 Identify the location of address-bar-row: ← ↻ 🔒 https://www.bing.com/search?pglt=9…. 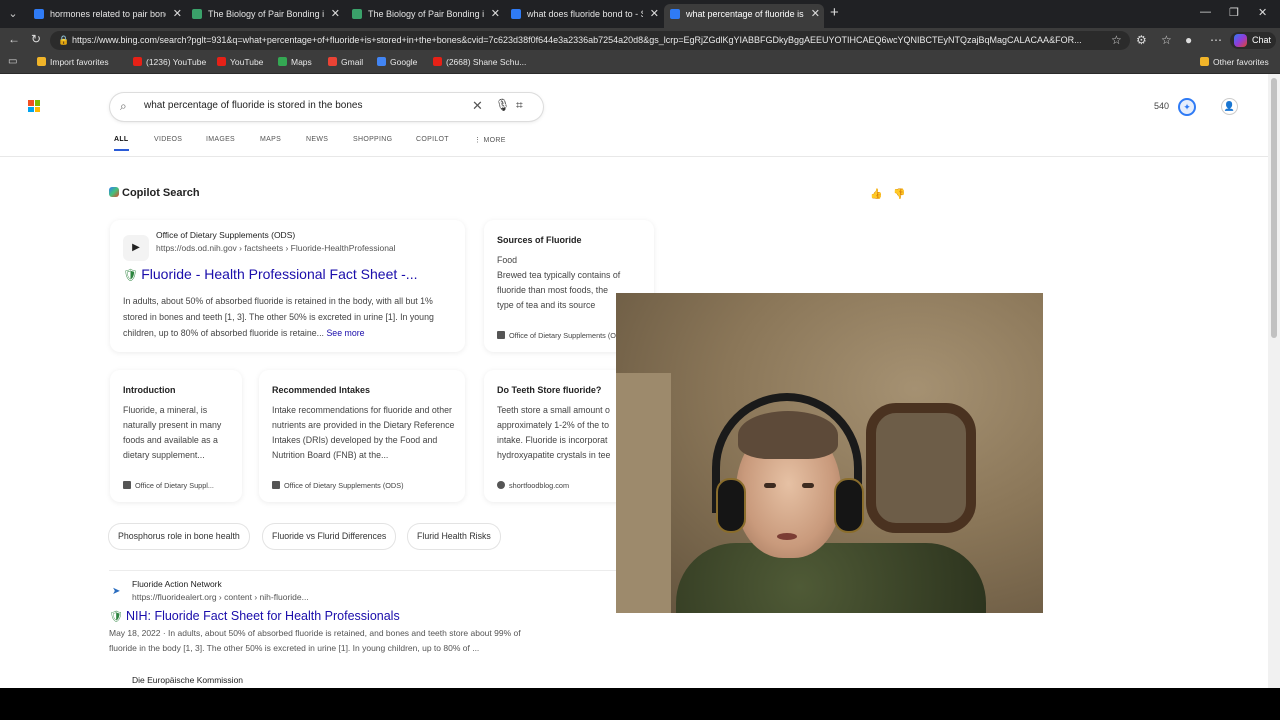
(640, 40).